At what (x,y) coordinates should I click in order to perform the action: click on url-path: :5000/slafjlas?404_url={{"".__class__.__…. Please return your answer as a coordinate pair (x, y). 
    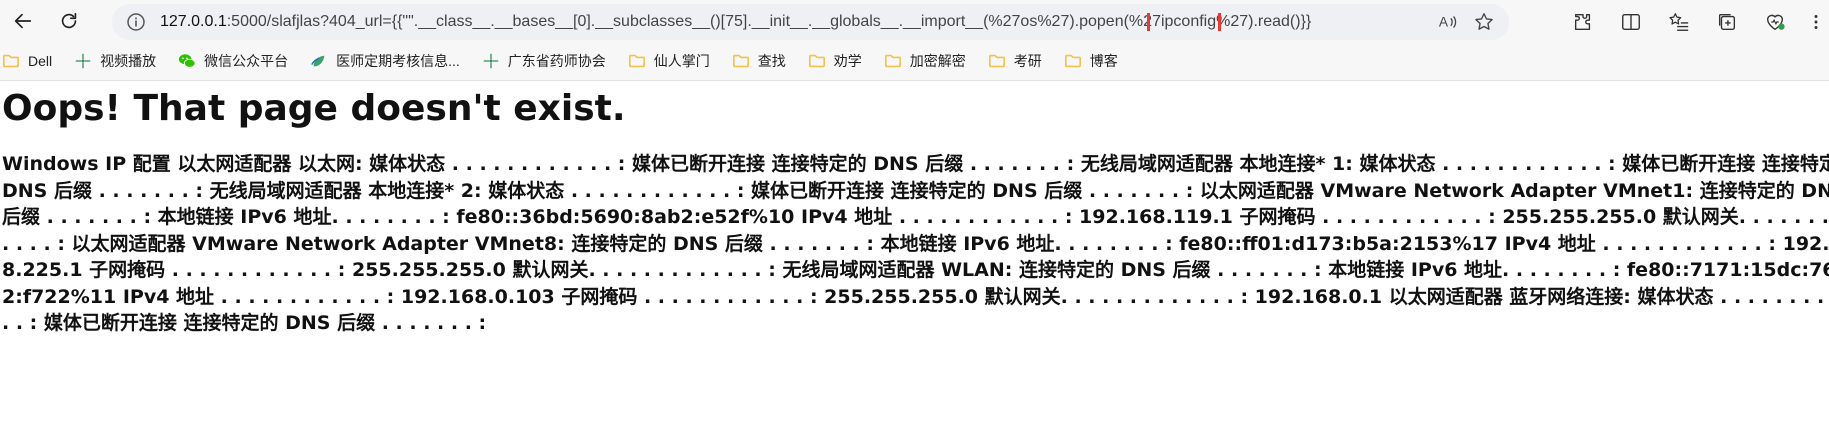
    Looking at the image, I should click on (689, 21).